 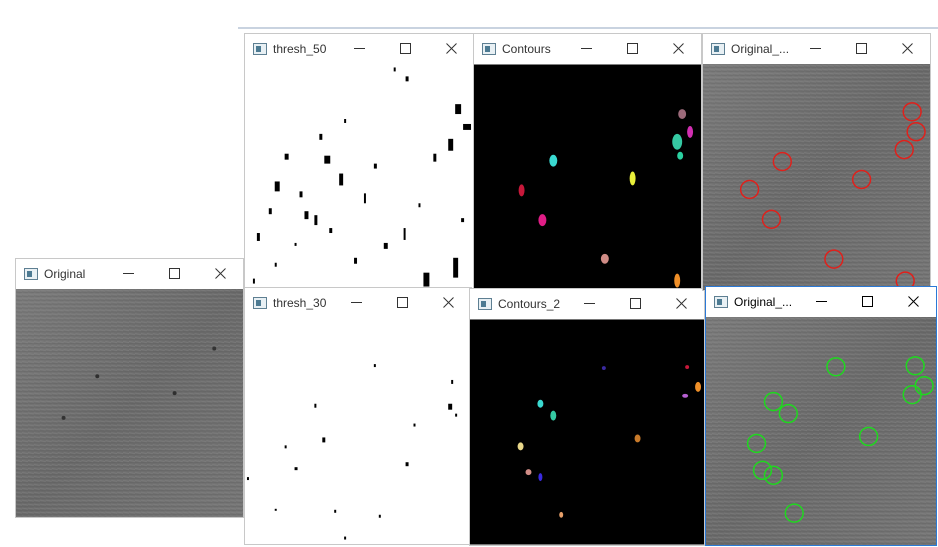 I want to click on window-contours-2: Contours_2, so click(x=587, y=417).